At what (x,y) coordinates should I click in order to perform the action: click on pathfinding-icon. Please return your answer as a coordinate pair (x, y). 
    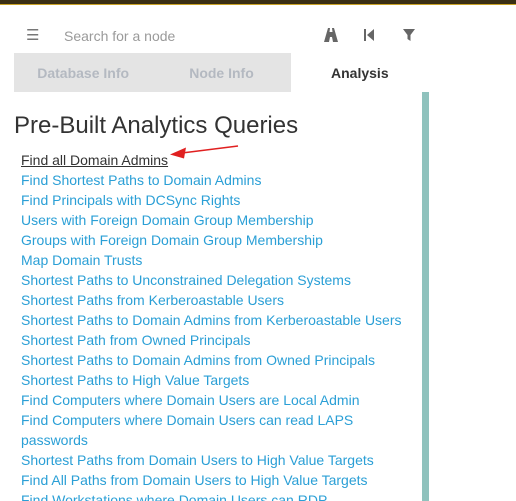
    Looking at the image, I should click on (331, 35).